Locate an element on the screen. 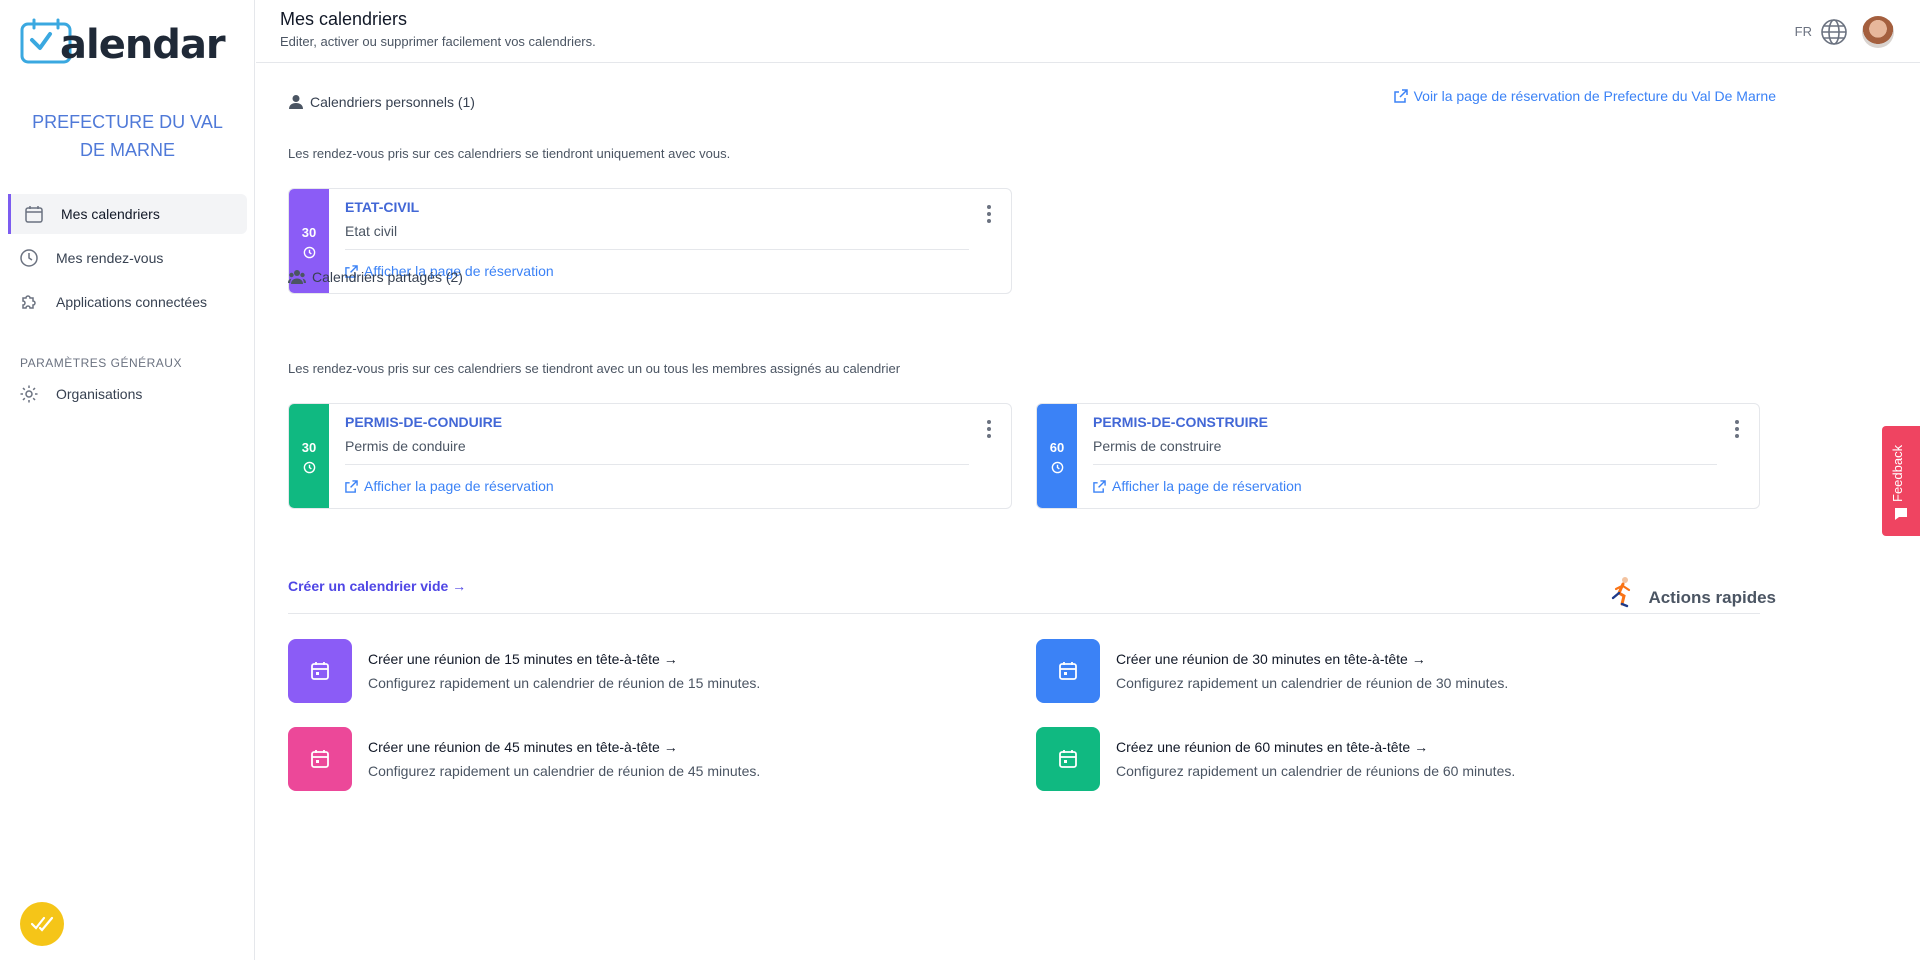 The height and width of the screenshot is (960, 1920). duration-badge: 60 is located at coordinates (1057, 456).